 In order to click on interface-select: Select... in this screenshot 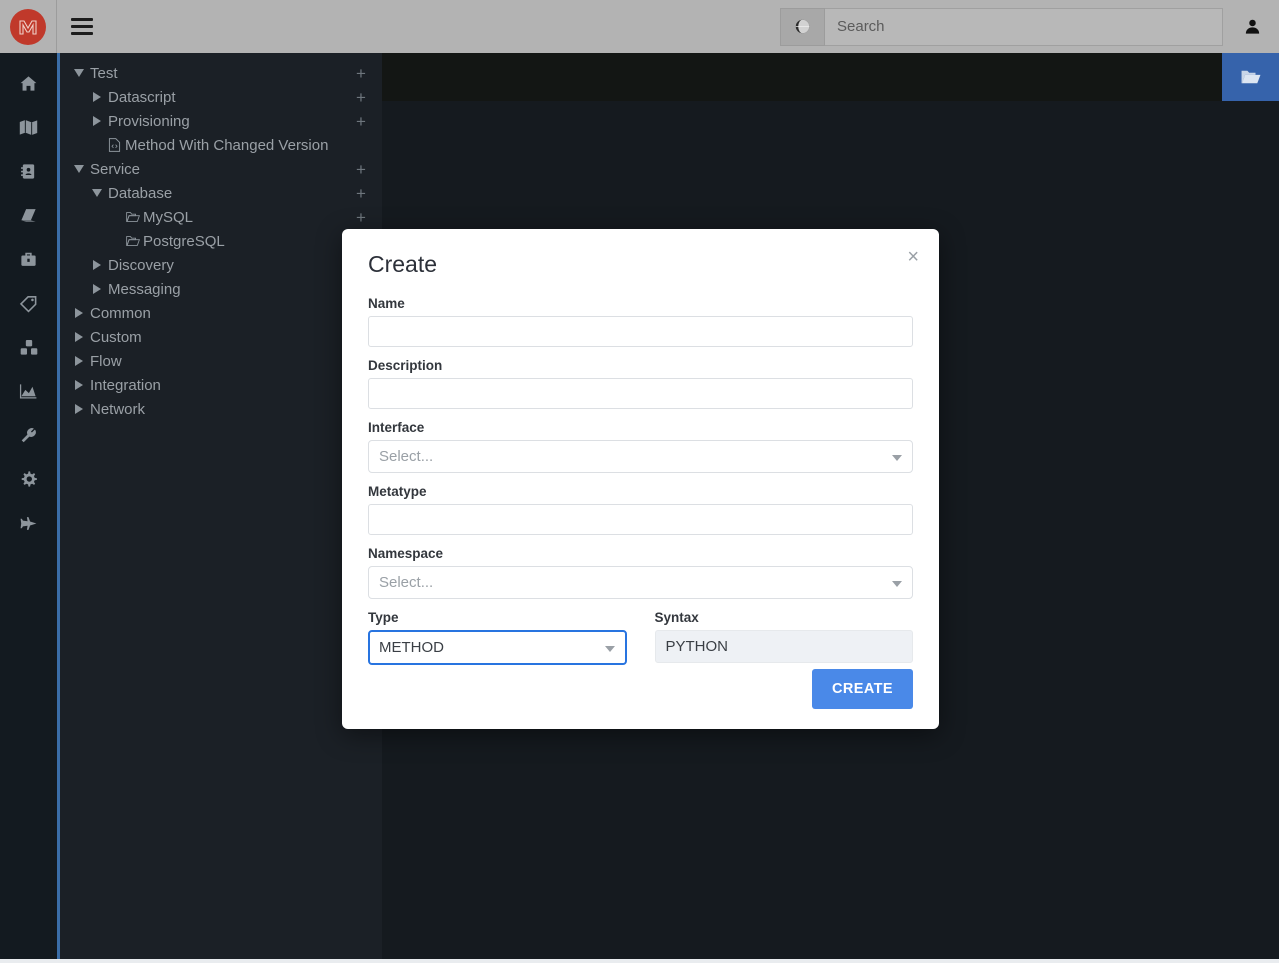, I will do `click(640, 456)`.